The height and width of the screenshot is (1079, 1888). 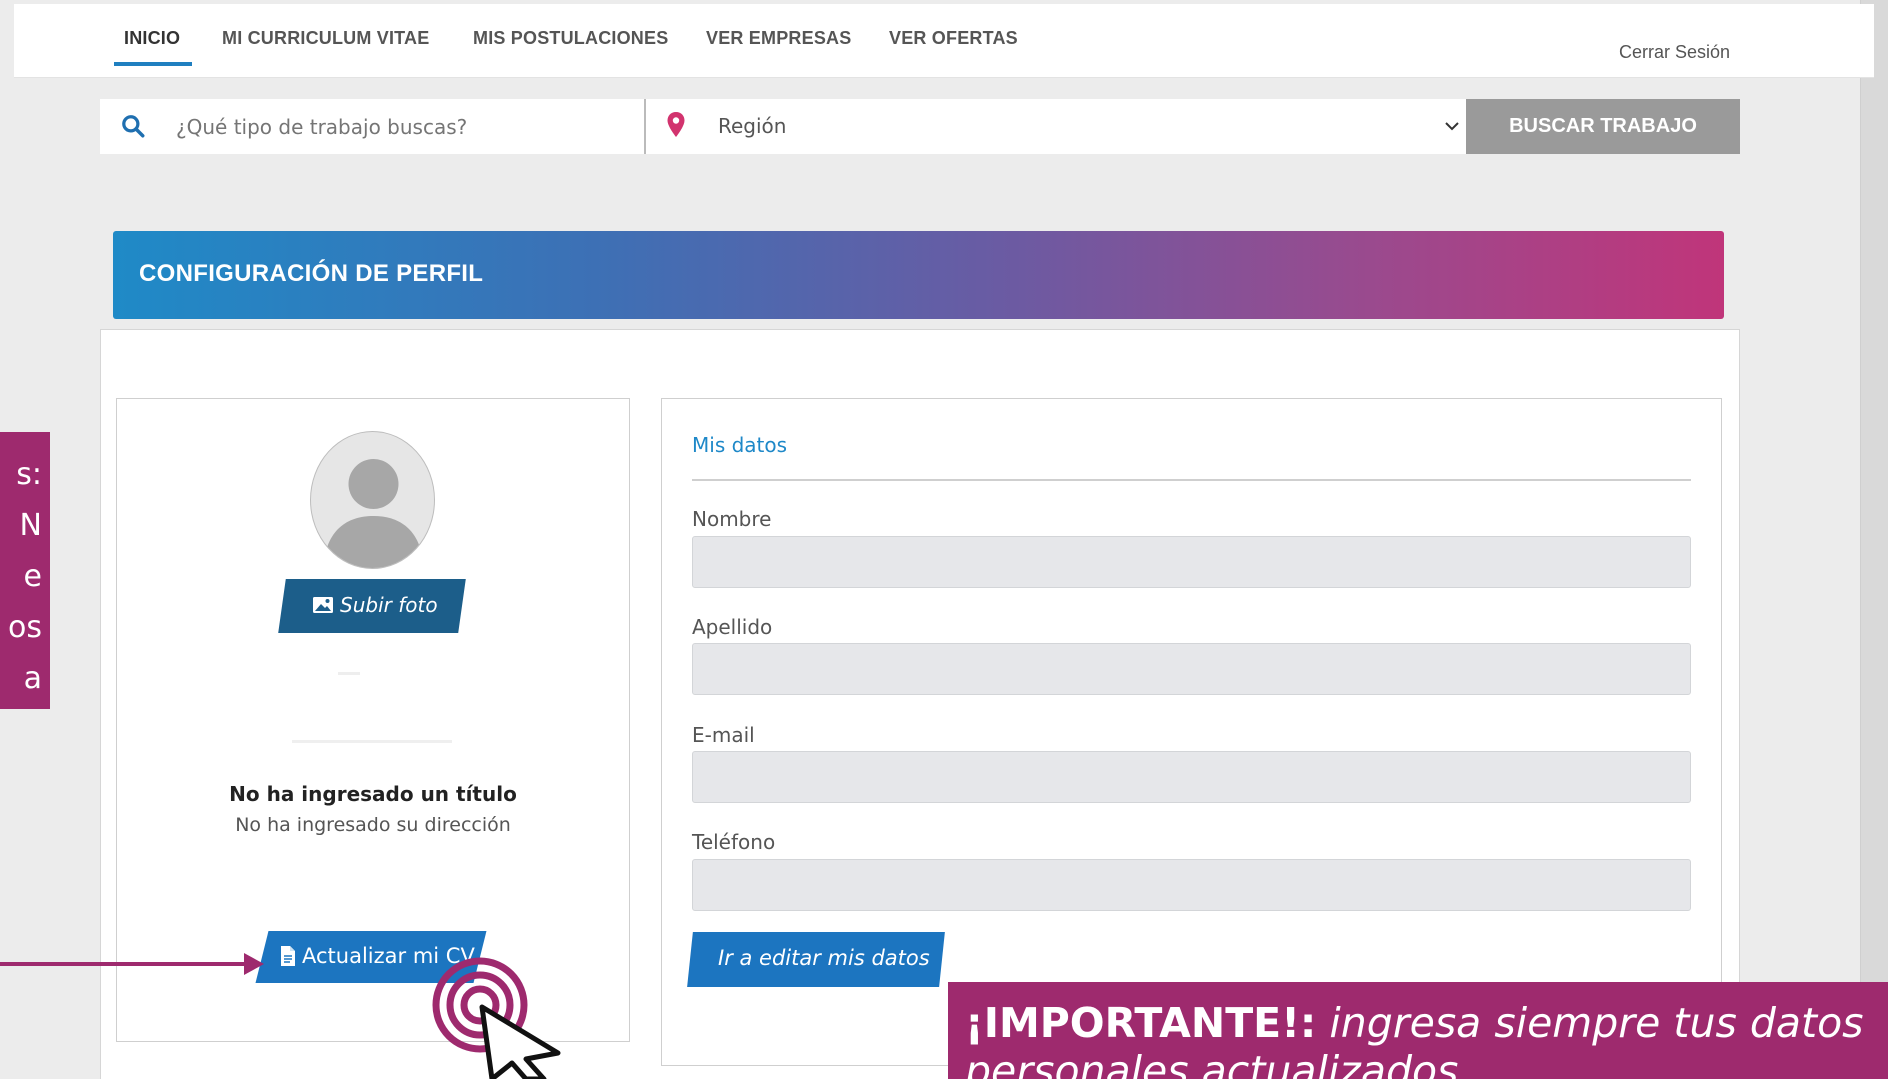 What do you see at coordinates (124, 964) in the screenshot?
I see `tutorial-arrow-line` at bounding box center [124, 964].